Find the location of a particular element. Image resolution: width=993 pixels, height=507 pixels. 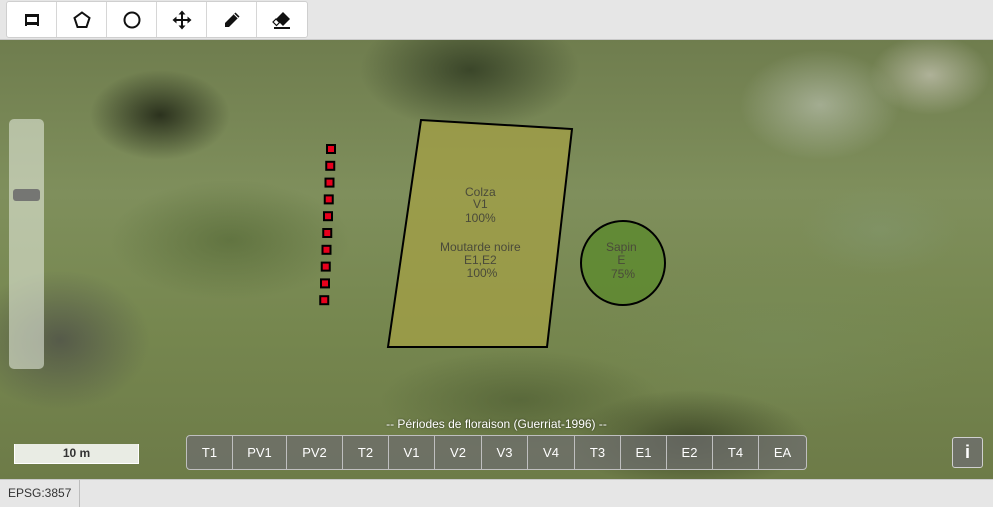

draw-polygon-icon is located at coordinates (81, 19).